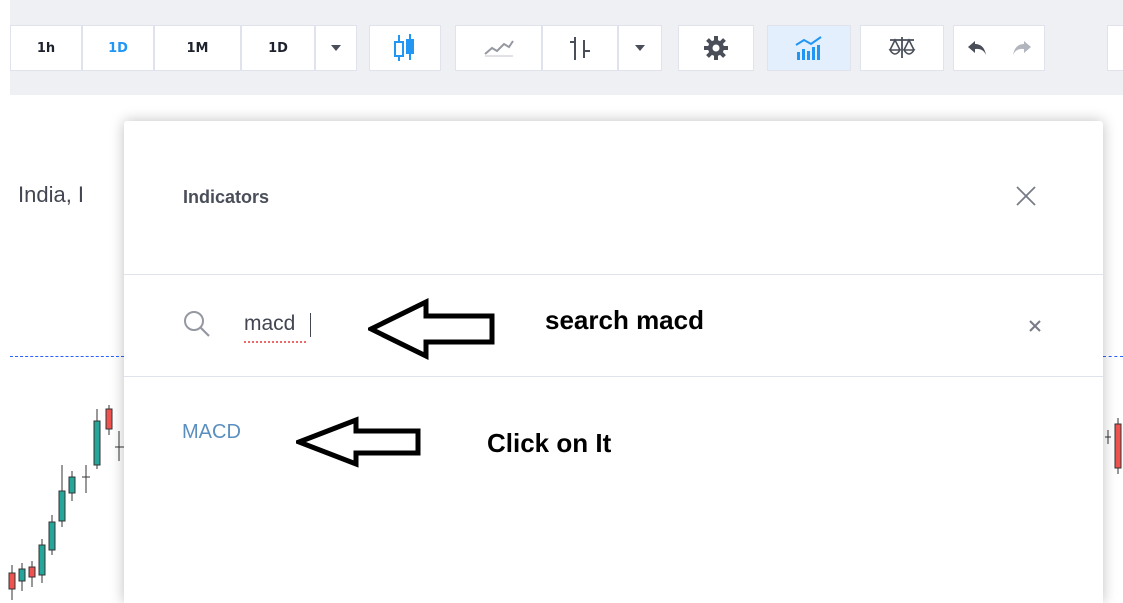 This screenshot has width=1123, height=603. I want to click on undo-button, so click(976, 48).